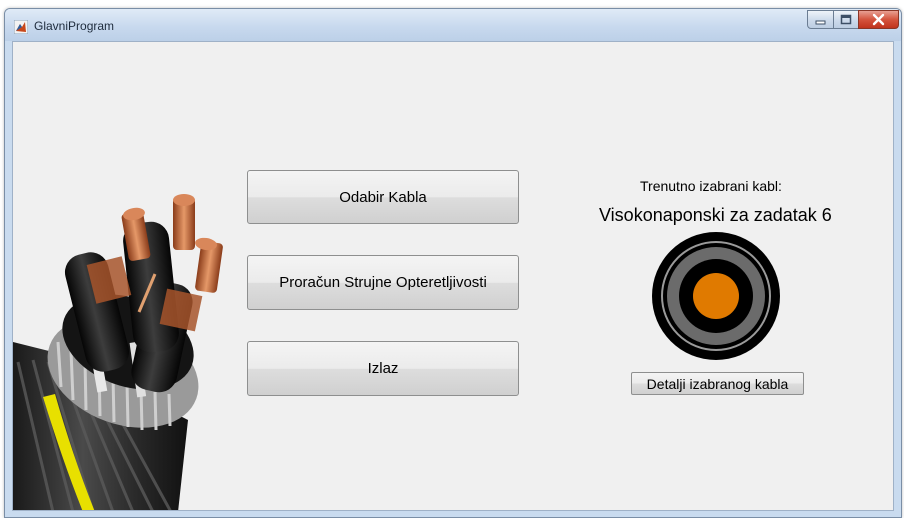 This screenshot has width=904, height=518. Describe the element at coordinates (383, 368) in the screenshot. I see `exit-button: Izlaz` at that location.